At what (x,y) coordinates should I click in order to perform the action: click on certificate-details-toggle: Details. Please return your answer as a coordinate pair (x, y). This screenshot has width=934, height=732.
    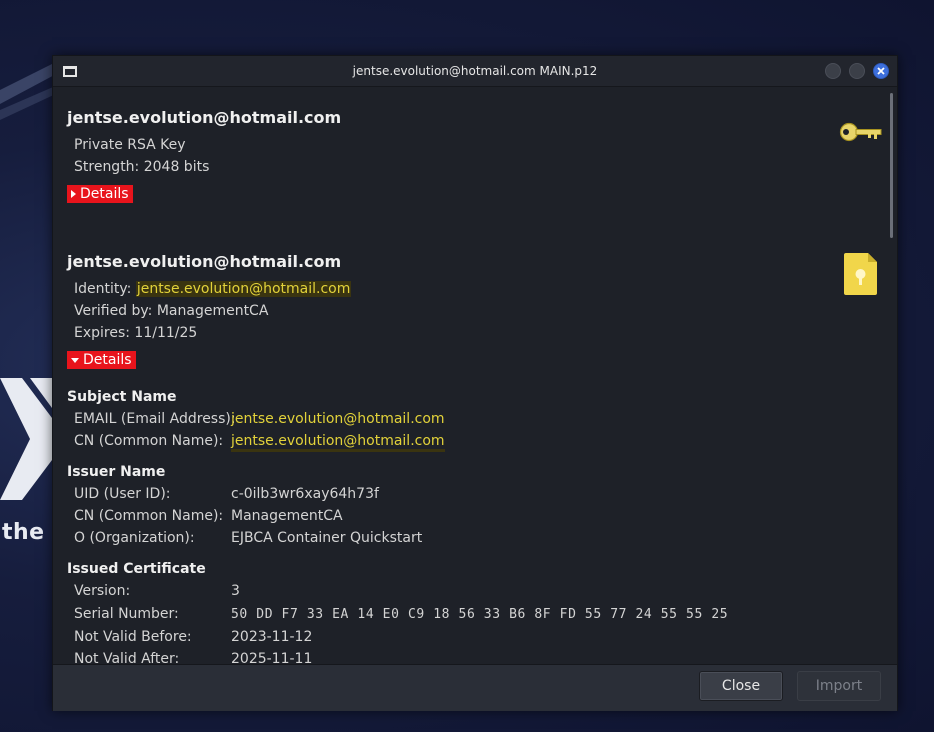
    Looking at the image, I should click on (101, 360).